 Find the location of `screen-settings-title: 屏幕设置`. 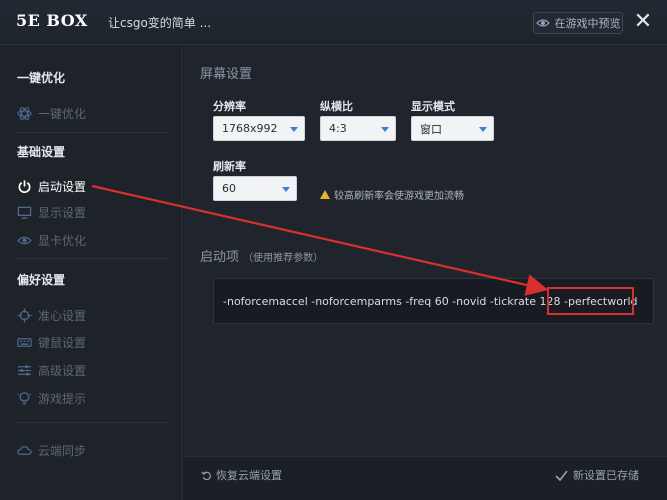

screen-settings-title: 屏幕设置 is located at coordinates (226, 74).